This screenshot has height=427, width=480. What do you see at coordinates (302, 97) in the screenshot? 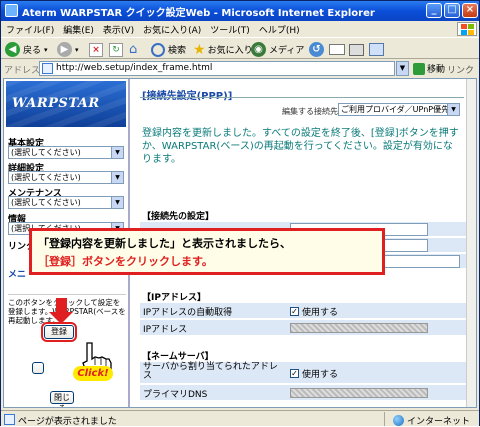
I see `title-divider` at bounding box center [302, 97].